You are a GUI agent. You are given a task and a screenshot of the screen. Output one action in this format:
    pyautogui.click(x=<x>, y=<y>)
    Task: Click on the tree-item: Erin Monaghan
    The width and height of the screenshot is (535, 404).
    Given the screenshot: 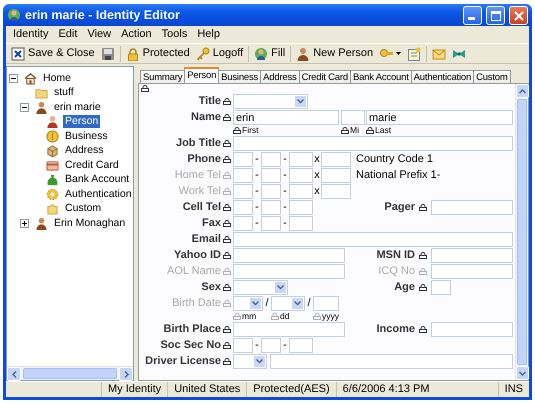 What is the action you would take?
    pyautogui.click(x=90, y=223)
    